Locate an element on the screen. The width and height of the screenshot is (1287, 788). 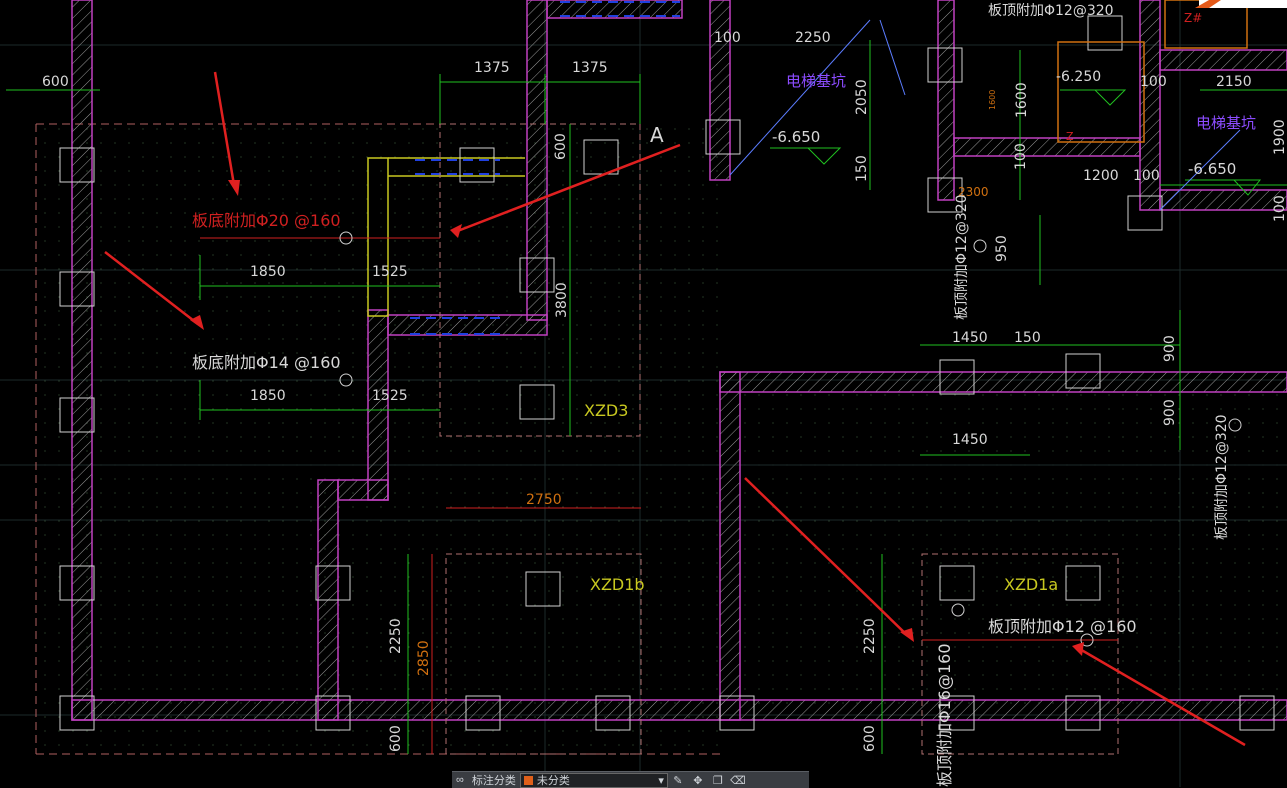
dim-2250-top: 2250 is located at coordinates (813, 38).